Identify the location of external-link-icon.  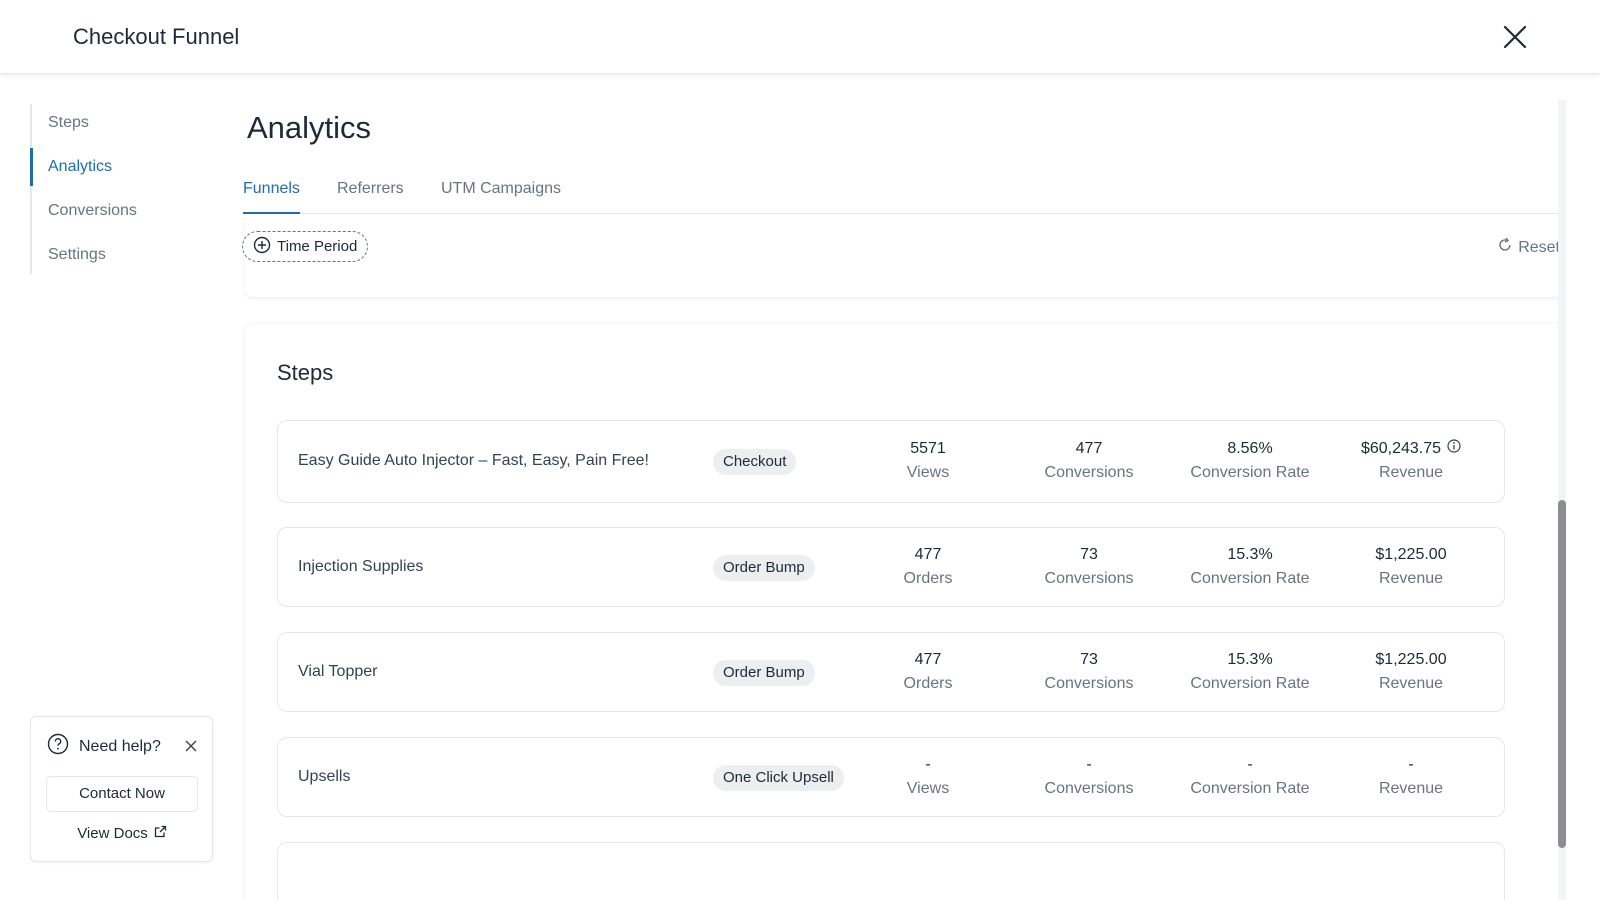
(160, 833).